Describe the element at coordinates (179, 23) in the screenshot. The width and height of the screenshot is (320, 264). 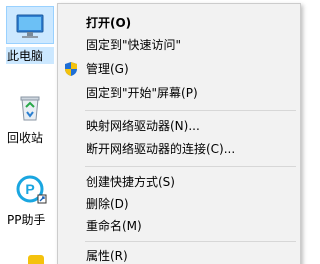
I see `menu-item-open: 打开(O)` at that location.